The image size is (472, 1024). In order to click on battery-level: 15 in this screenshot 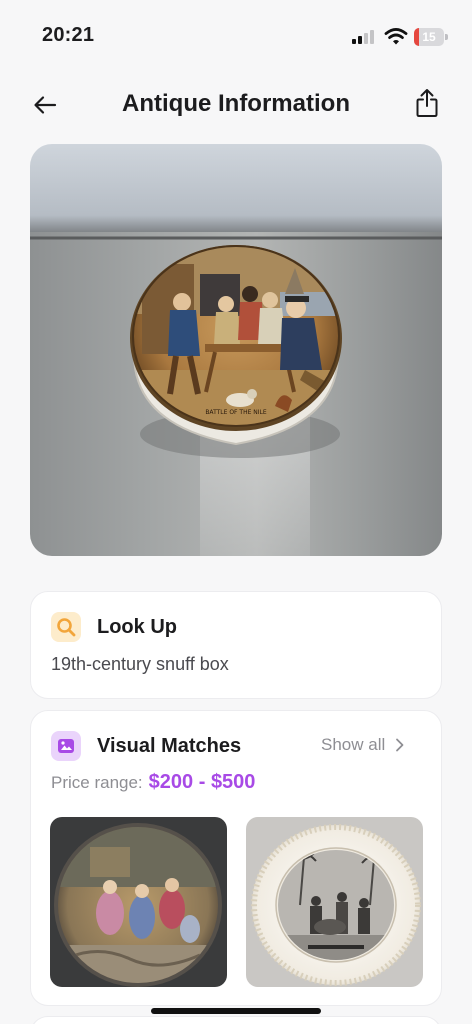, I will do `click(429, 37)`.